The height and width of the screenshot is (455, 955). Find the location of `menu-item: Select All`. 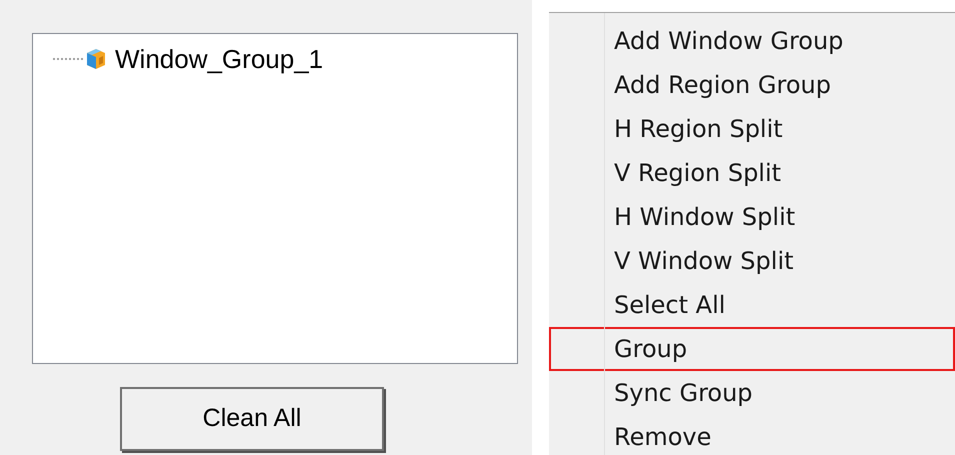

menu-item: Select All is located at coordinates (752, 305).